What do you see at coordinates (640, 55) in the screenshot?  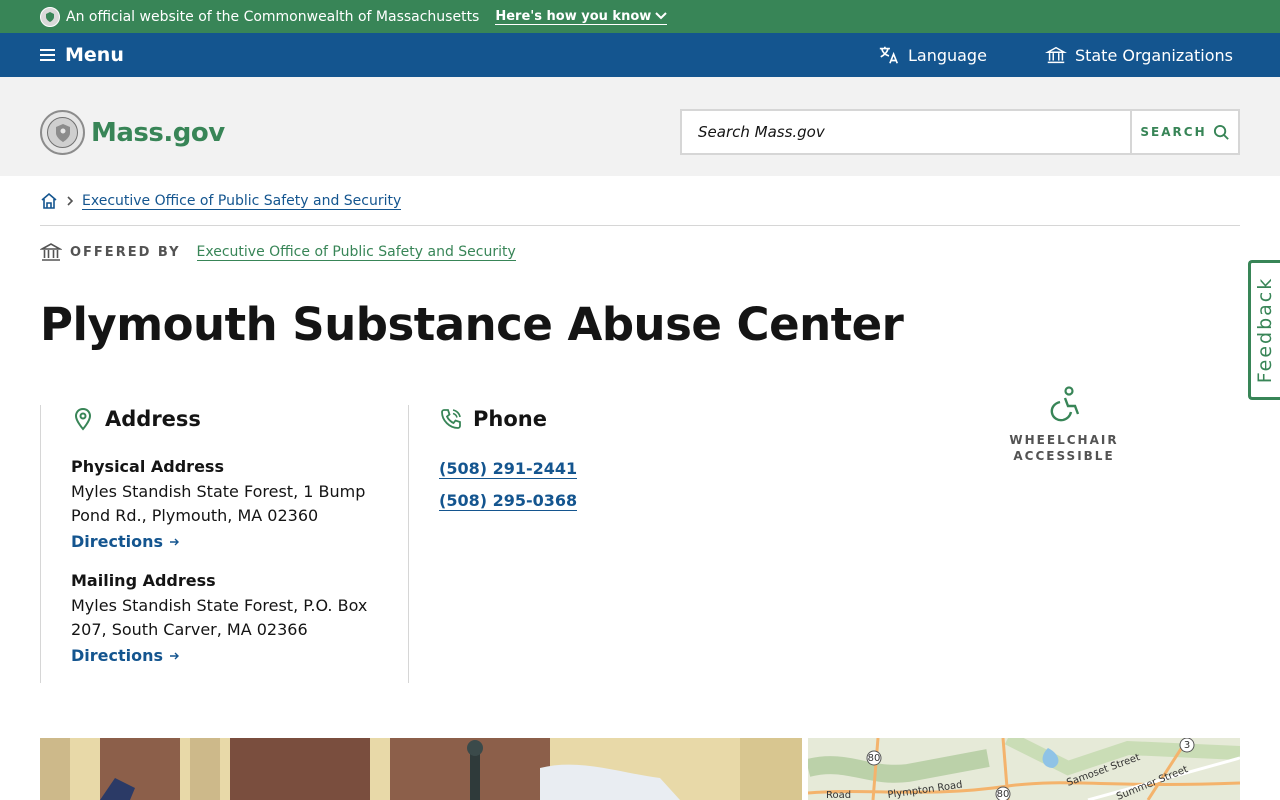 I see `utility-nav: Menu Language State Organizations` at bounding box center [640, 55].